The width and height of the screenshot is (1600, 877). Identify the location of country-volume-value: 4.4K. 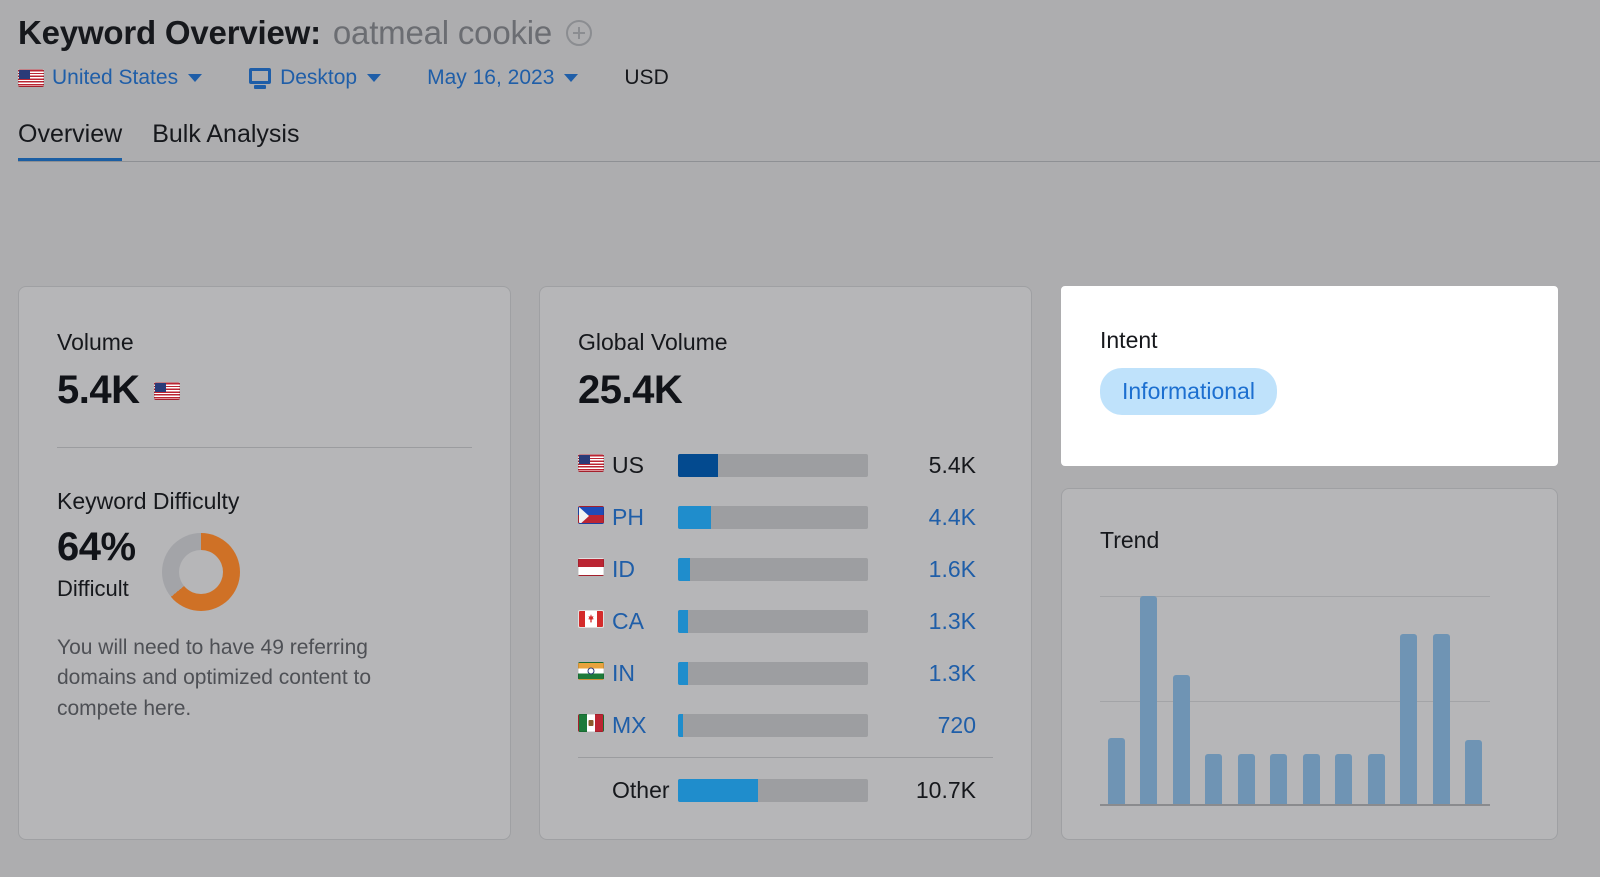
(952, 516).